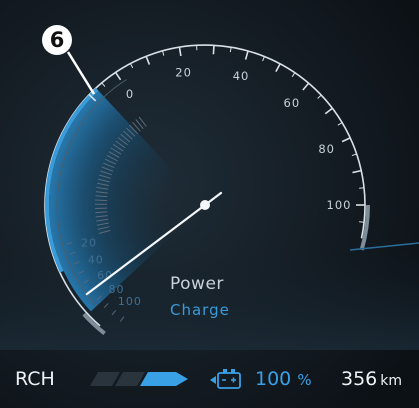 The width and height of the screenshot is (419, 408). What do you see at coordinates (391, 381) in the screenshot?
I see `range-unit: km` at bounding box center [391, 381].